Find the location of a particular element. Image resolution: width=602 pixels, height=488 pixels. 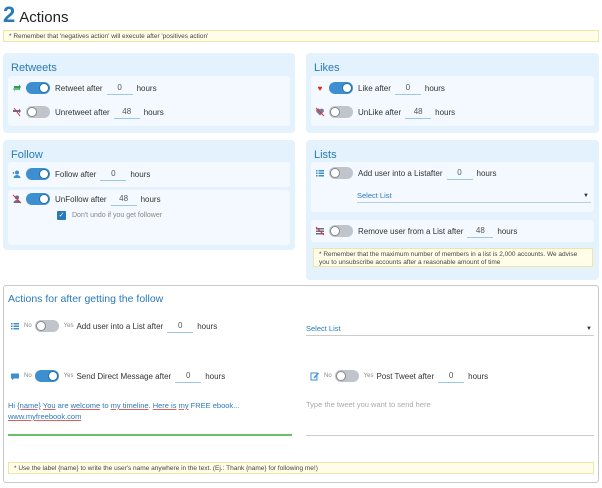

chevron-down-icon: ▼ is located at coordinates (586, 195).